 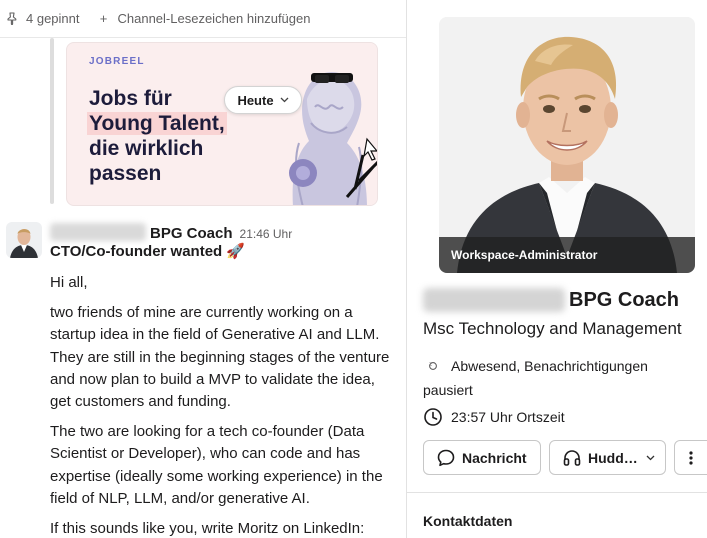 What do you see at coordinates (117, 61) in the screenshot?
I see `ad-brand: JOBREEL` at bounding box center [117, 61].